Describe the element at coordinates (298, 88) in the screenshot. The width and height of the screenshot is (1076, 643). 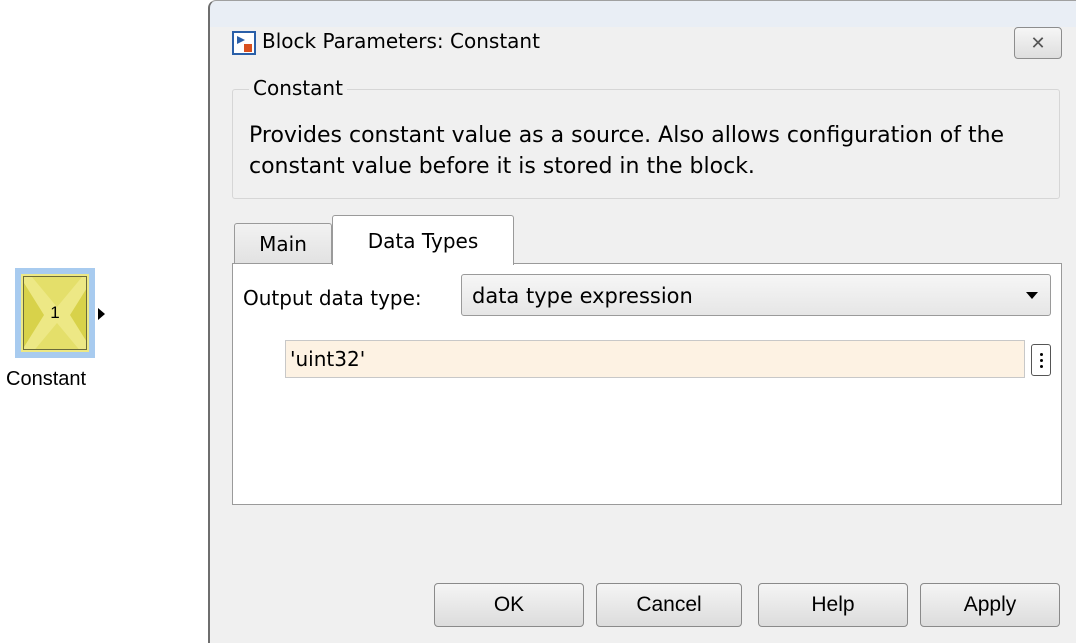
I see `group-title: Constant` at that location.